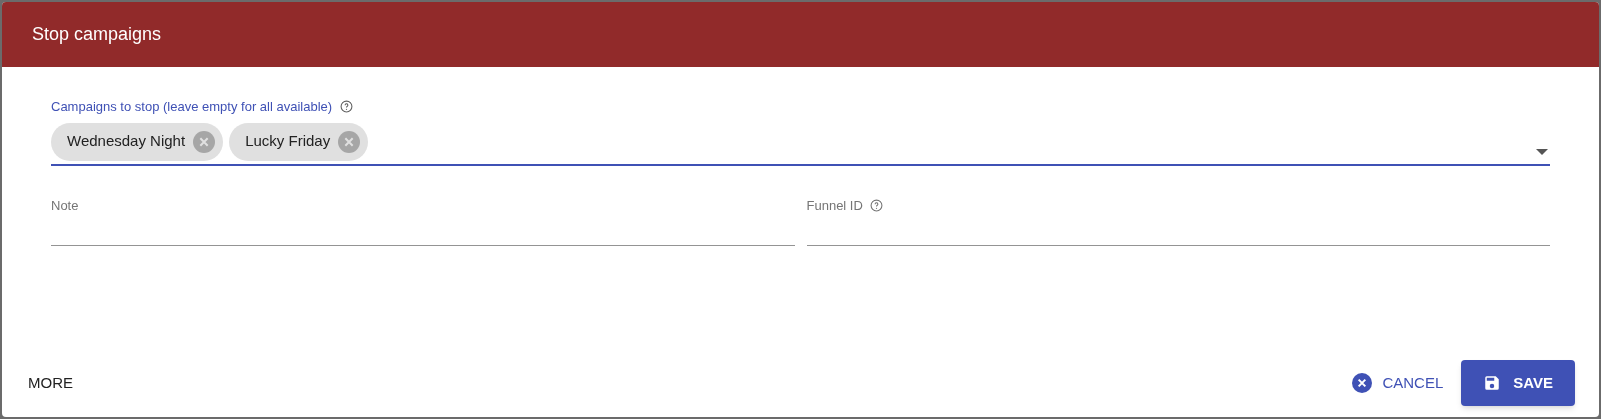  I want to click on more-button: MORE, so click(50, 383).